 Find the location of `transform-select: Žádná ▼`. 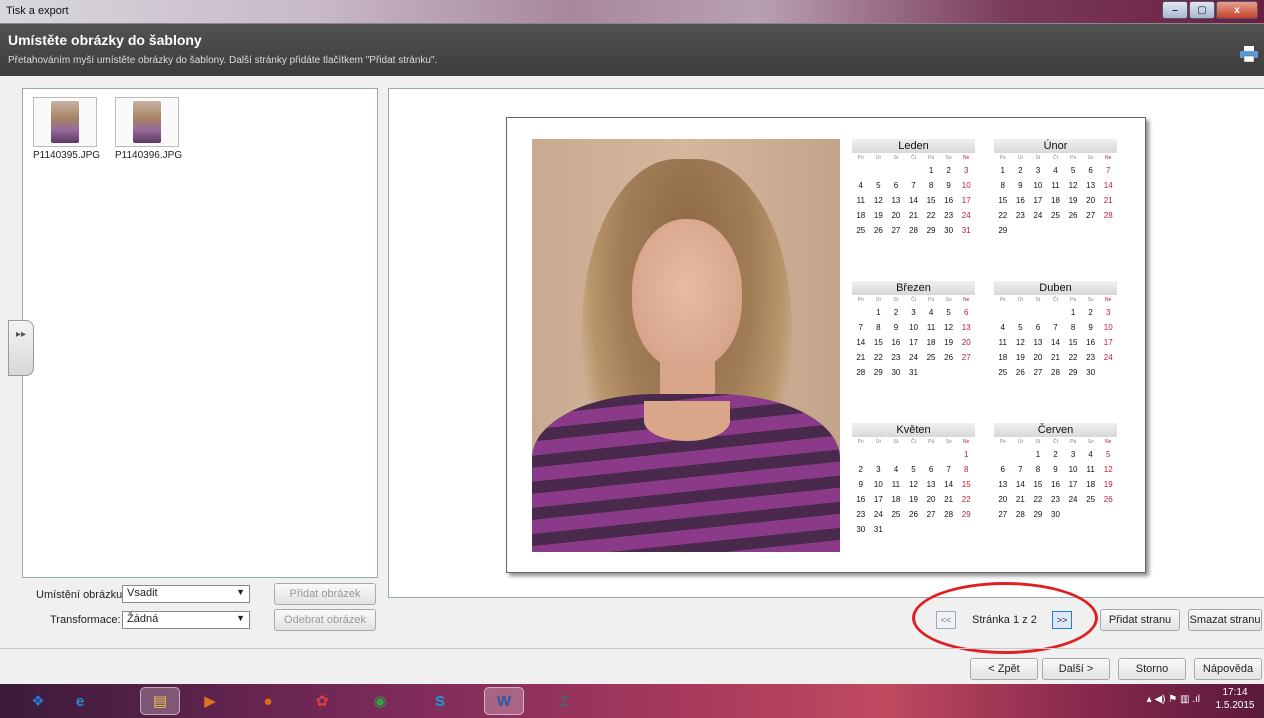

transform-select: Žádná ▼ is located at coordinates (186, 620).